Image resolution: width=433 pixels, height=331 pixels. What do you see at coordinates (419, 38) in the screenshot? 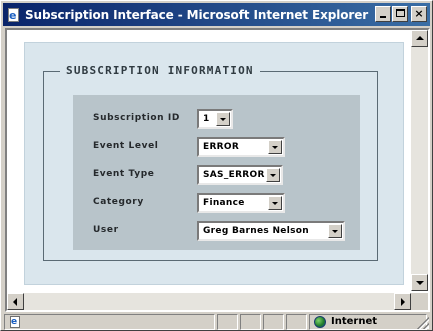
I see `scroll-up-button` at bounding box center [419, 38].